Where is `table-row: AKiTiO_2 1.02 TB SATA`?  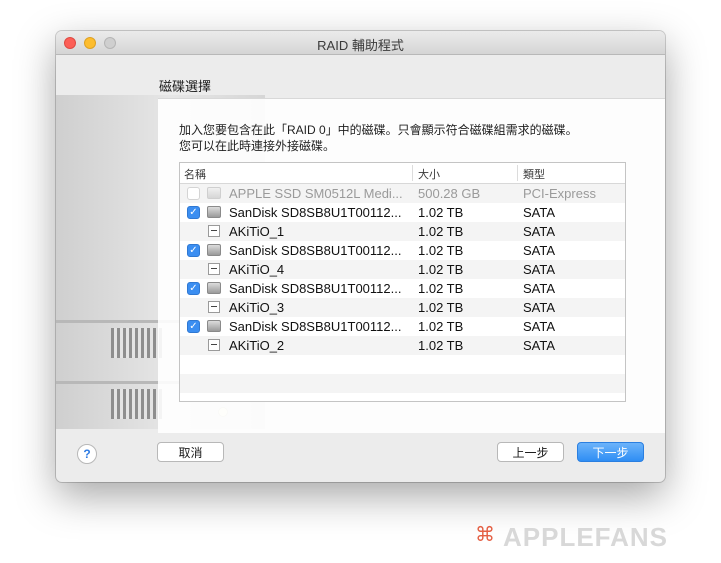
table-row: AKiTiO_2 1.02 TB SATA is located at coordinates (402, 345).